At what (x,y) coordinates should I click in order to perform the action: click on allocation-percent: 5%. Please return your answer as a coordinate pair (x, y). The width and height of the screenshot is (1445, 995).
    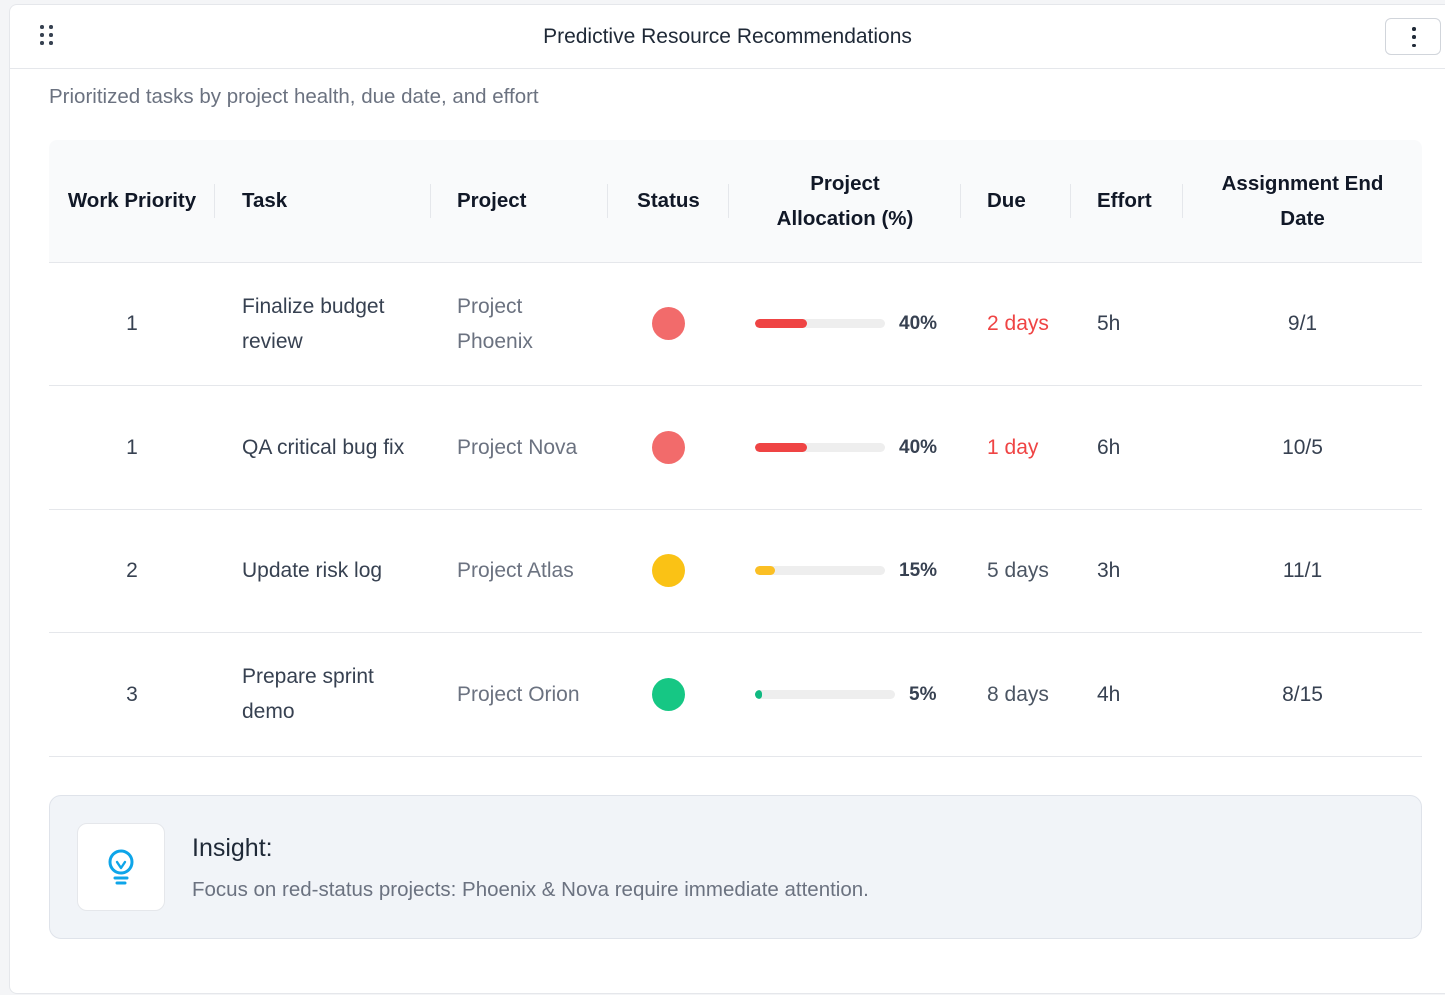
    Looking at the image, I should click on (923, 694).